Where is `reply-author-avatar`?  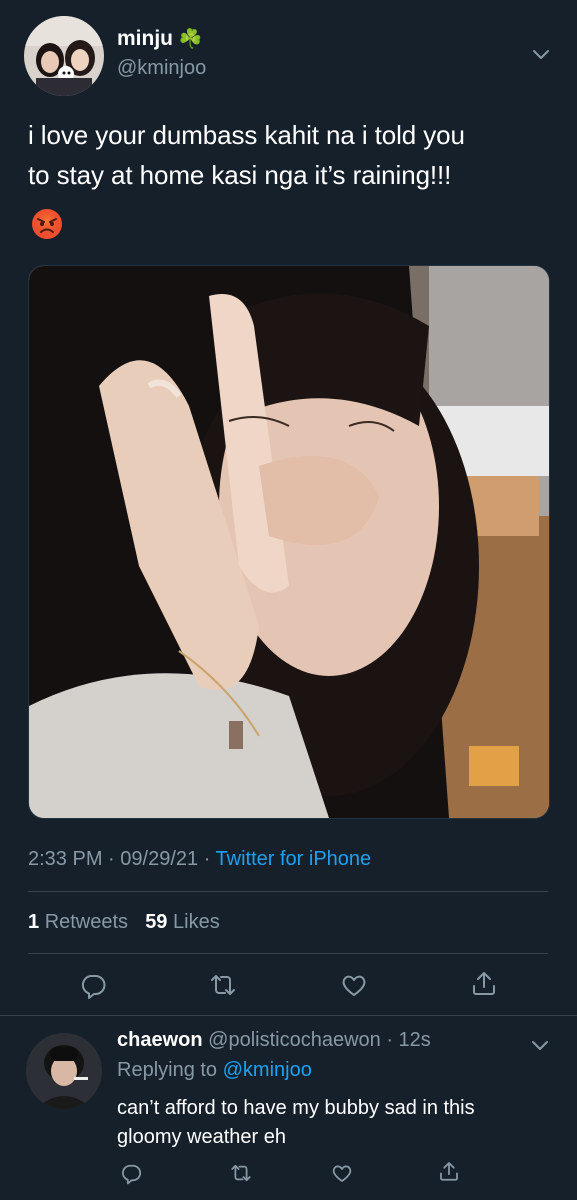
reply-author-avatar is located at coordinates (64, 1071).